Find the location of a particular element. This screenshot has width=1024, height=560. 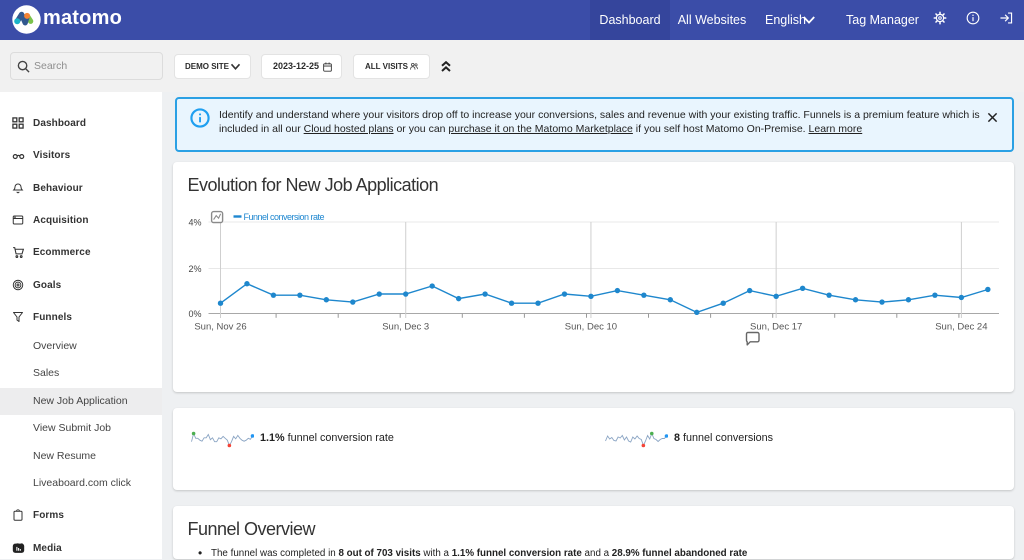

svg-text: Sun, Dec 3 is located at coordinates (405, 327).